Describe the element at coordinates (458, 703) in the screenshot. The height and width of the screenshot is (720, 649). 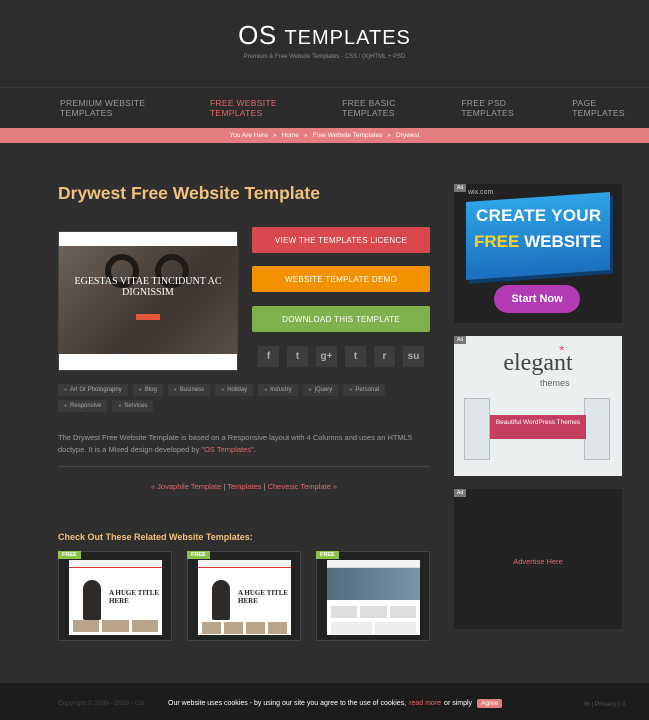
I see `cookie-or-text: or simply` at that location.